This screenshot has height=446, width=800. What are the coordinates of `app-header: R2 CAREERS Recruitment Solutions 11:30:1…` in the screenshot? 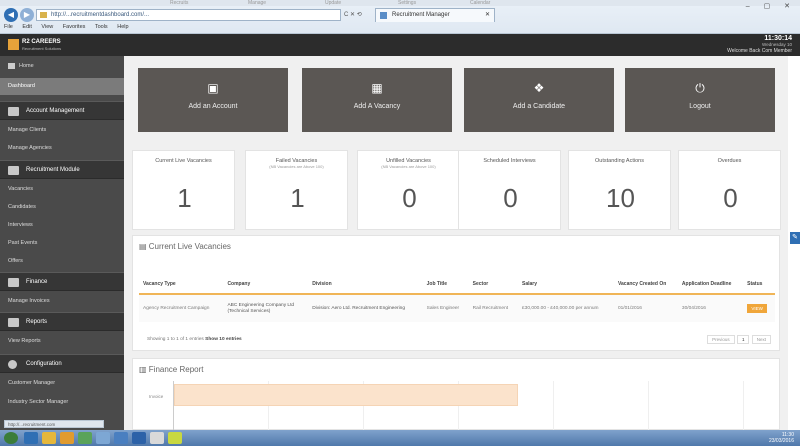 It's located at (400, 45).